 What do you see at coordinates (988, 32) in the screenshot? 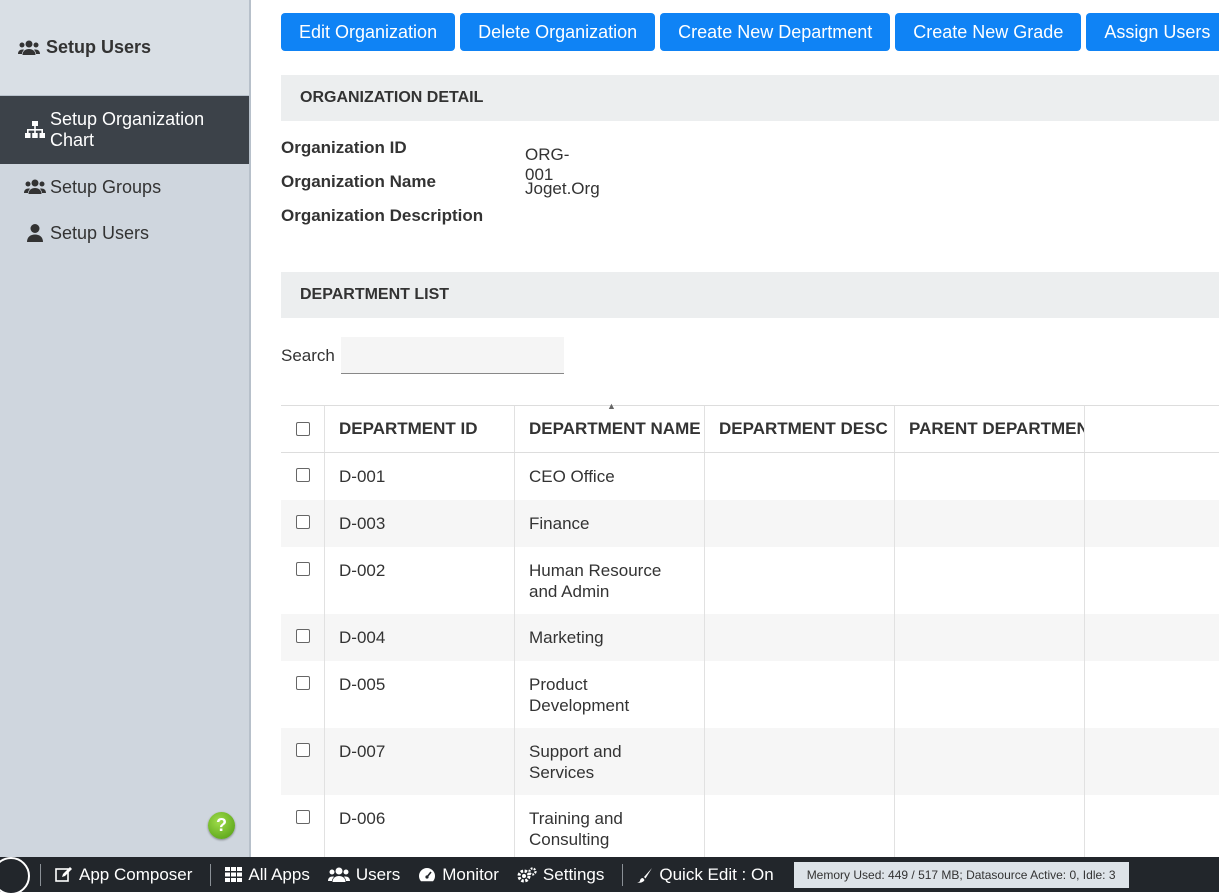
I see `create-new-grade-button: Create New Grade` at bounding box center [988, 32].